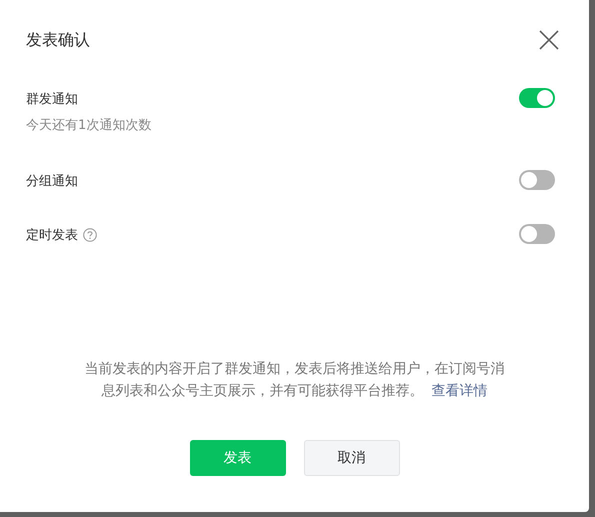  Describe the element at coordinates (89, 125) in the screenshot. I see `option-hint: 今天还有1次通知次数` at that location.